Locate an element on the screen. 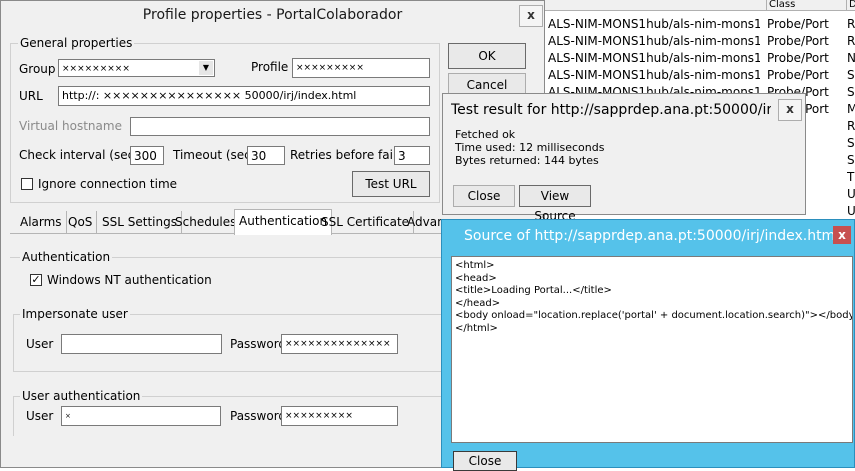 The width and height of the screenshot is (855, 471). virtual-hostname-field is located at coordinates (280, 126).